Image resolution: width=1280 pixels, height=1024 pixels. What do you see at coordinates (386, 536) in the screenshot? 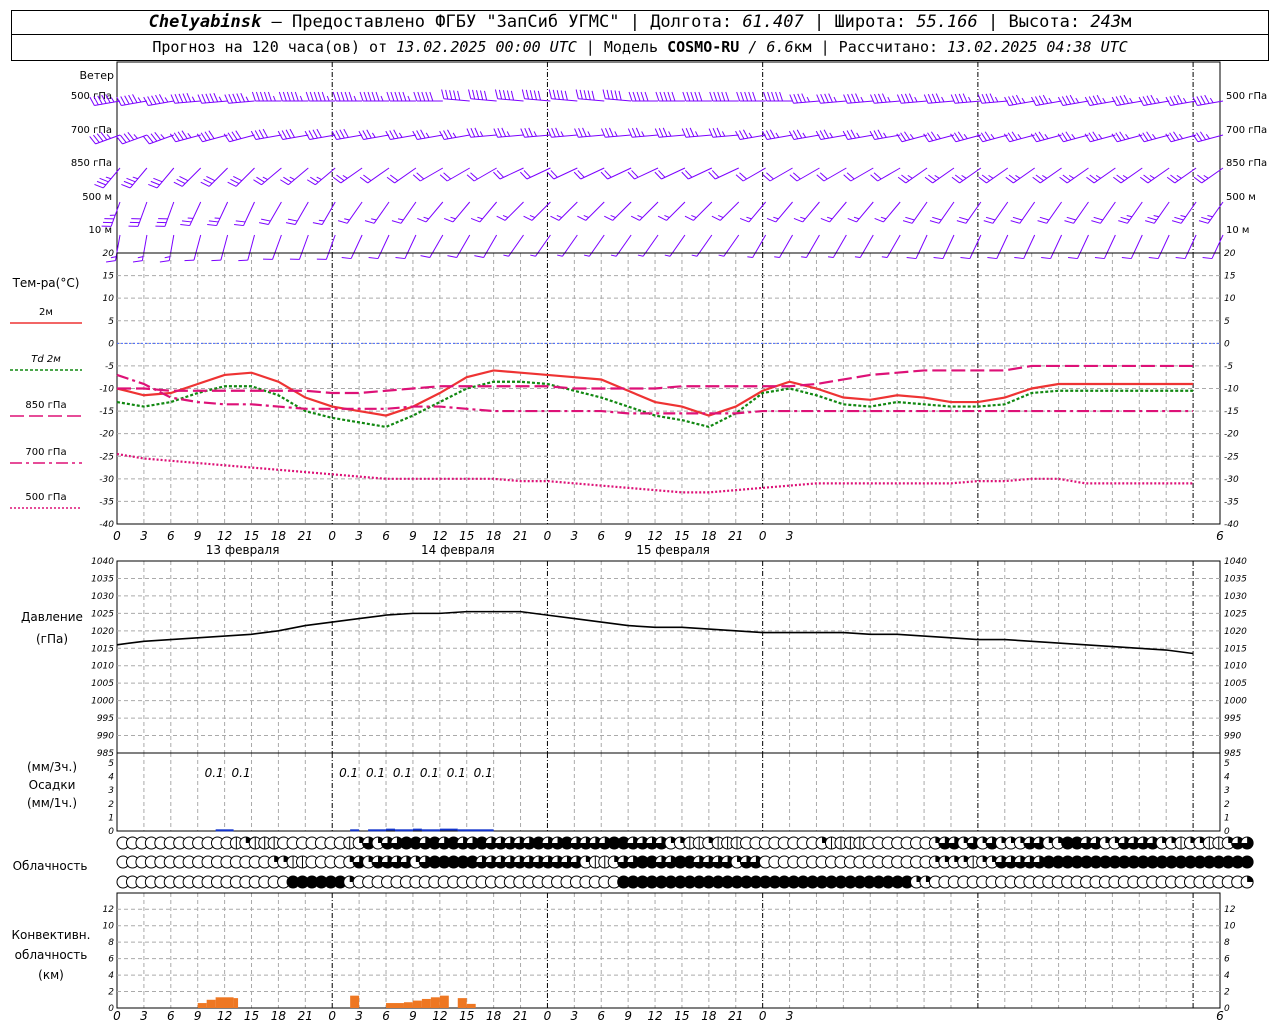
I see `hour-label: 6` at bounding box center [386, 536].